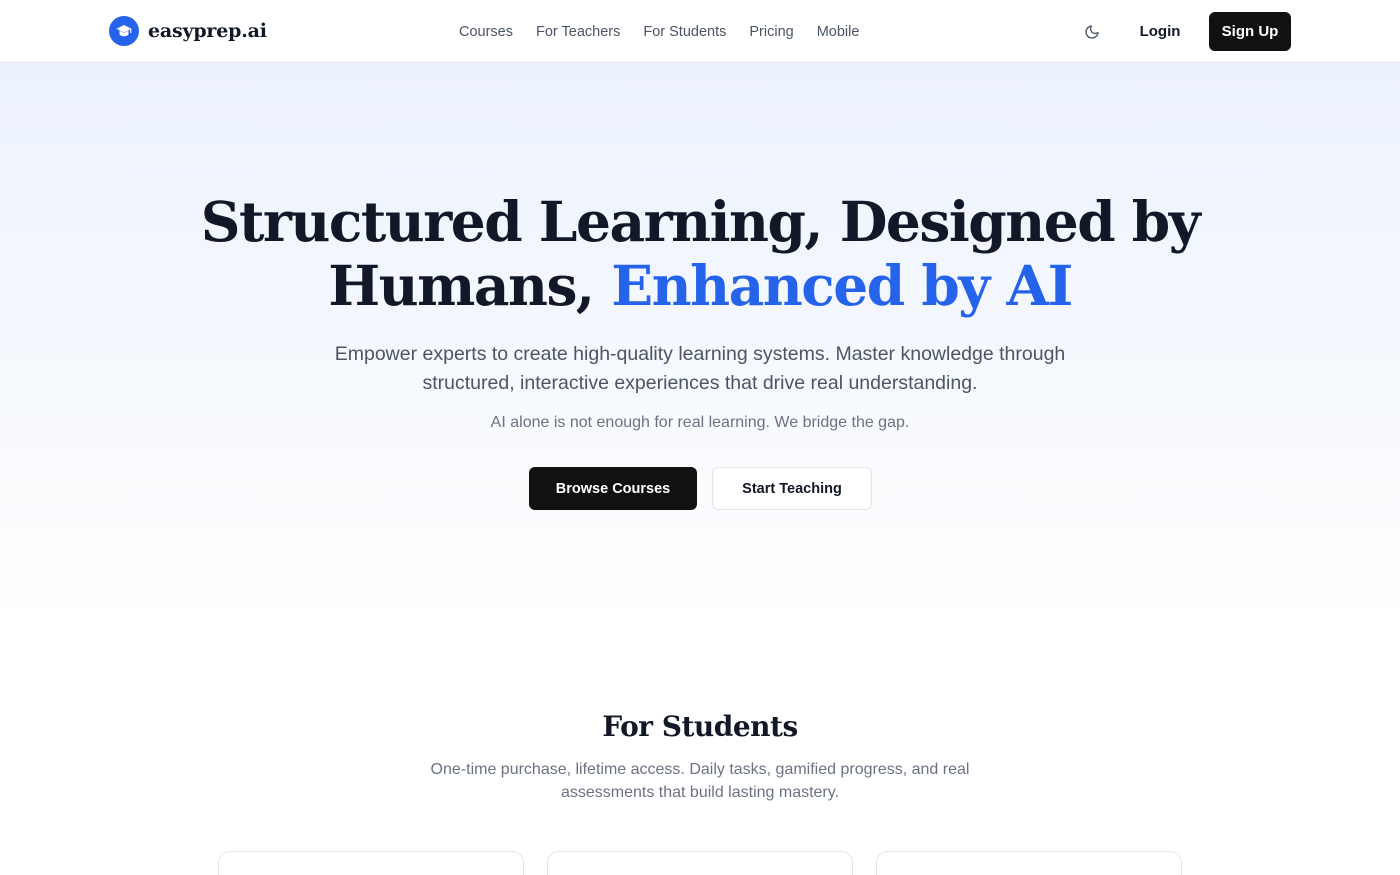  I want to click on nav-for-students: For Students, so click(684, 32).